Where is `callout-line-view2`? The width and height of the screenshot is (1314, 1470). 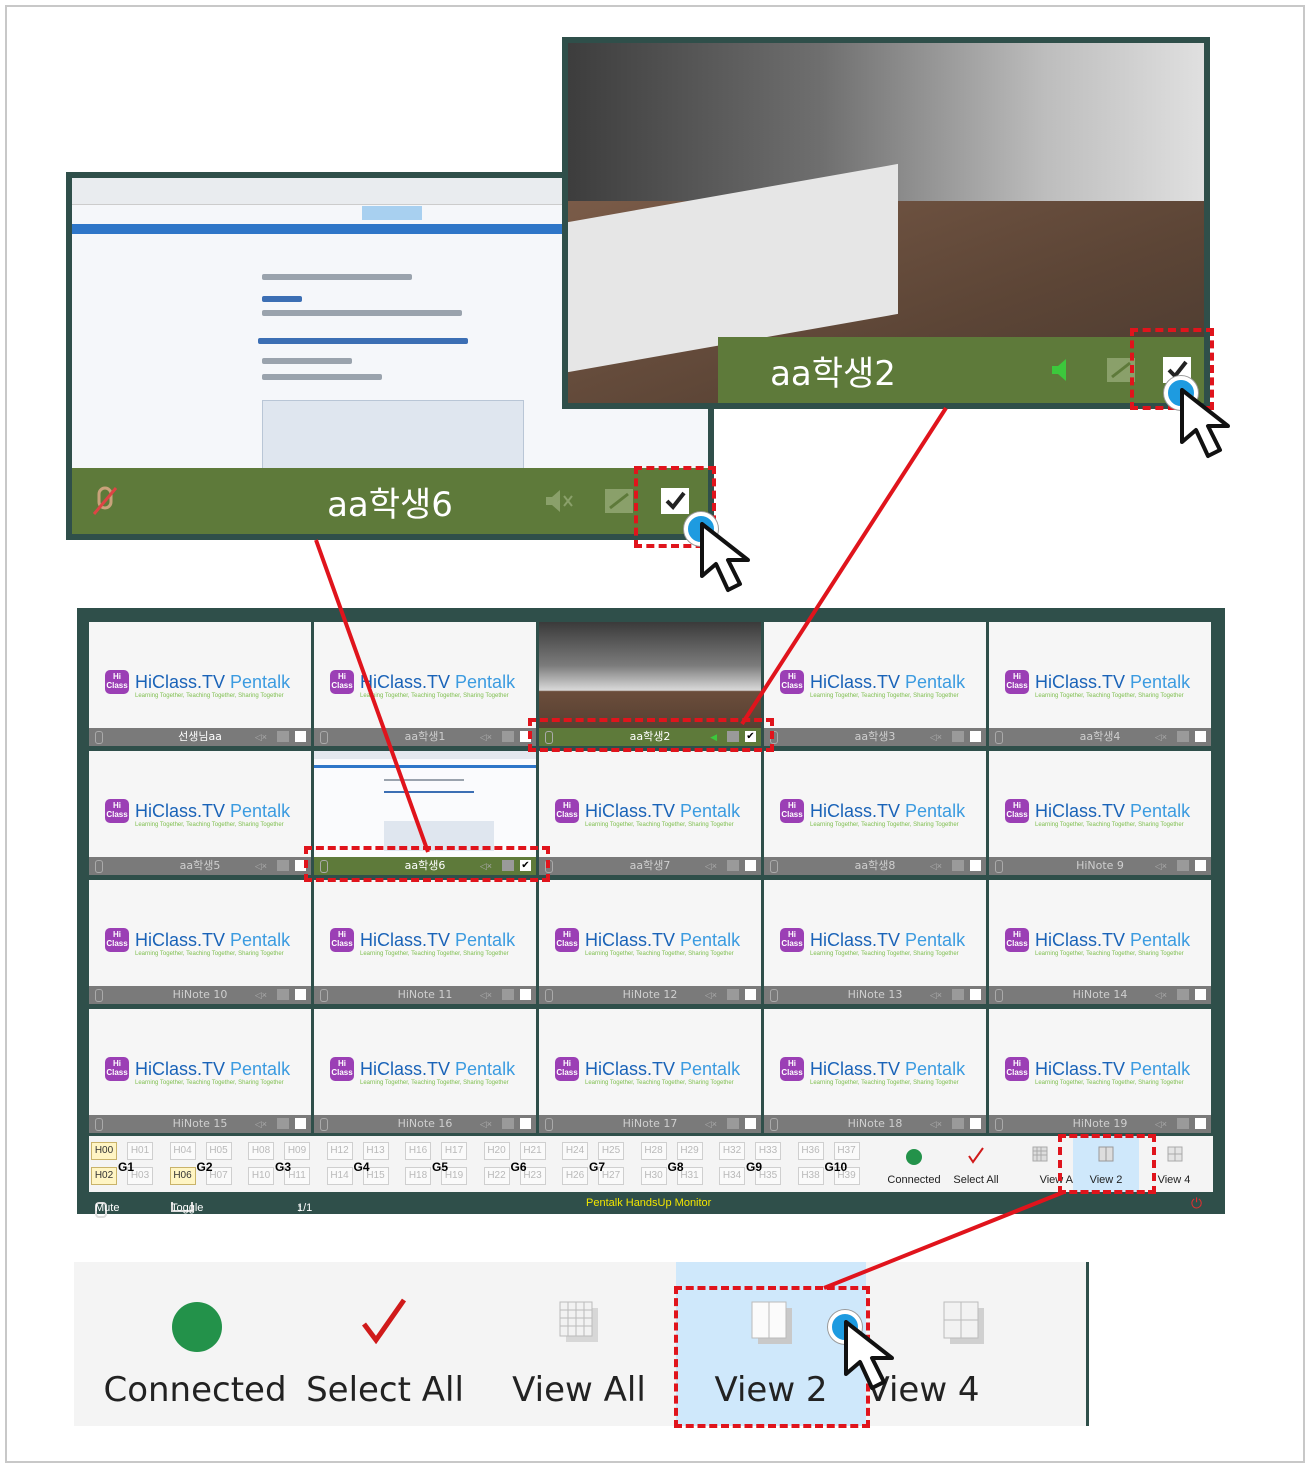
callout-line-view2 is located at coordinates (944, 1240).